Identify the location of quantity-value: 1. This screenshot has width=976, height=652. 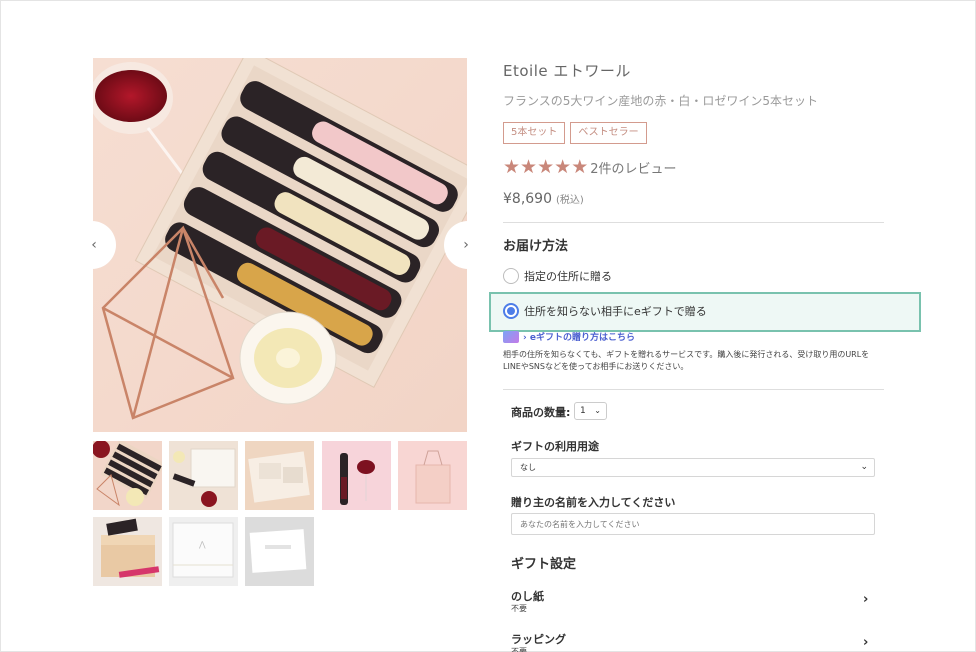
(583, 411).